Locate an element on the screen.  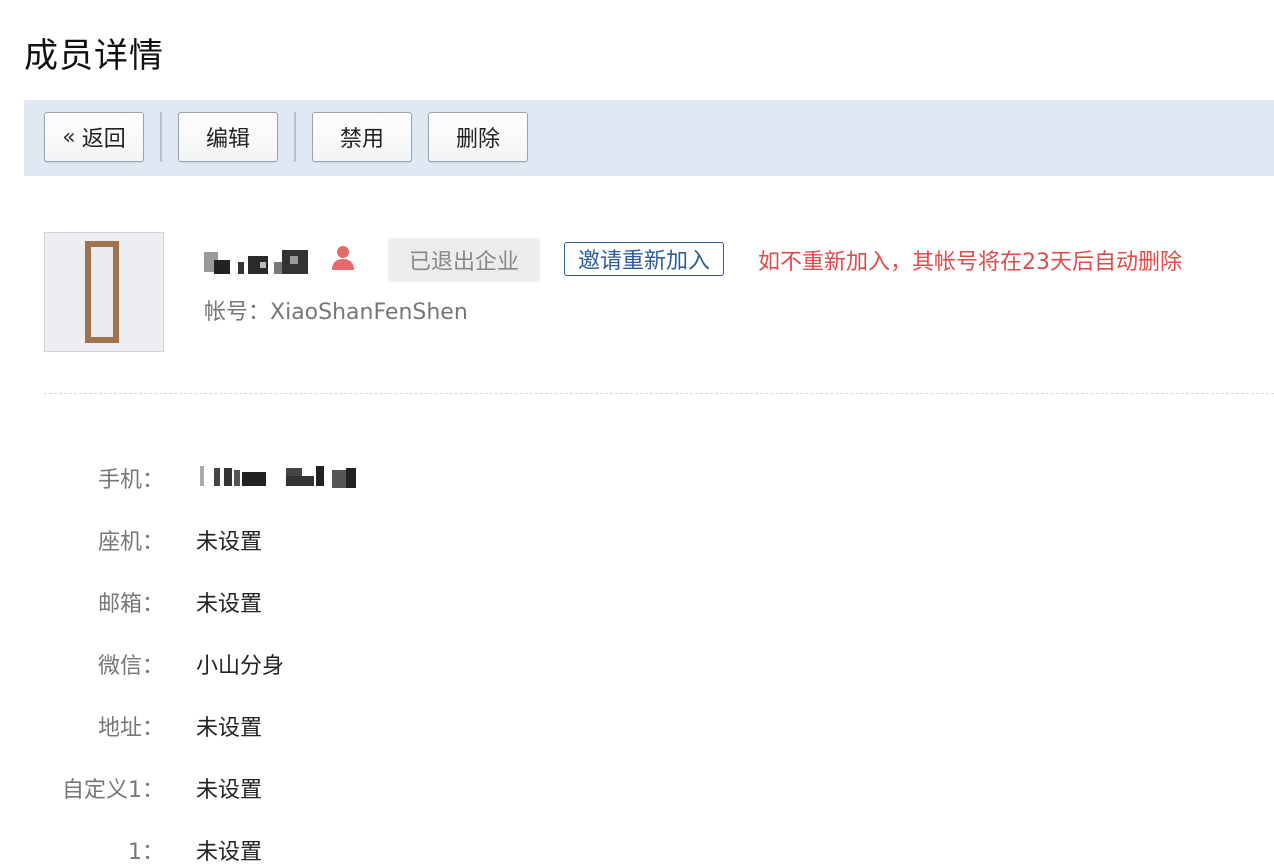
field-value-email: 未设置 is located at coordinates (229, 604).